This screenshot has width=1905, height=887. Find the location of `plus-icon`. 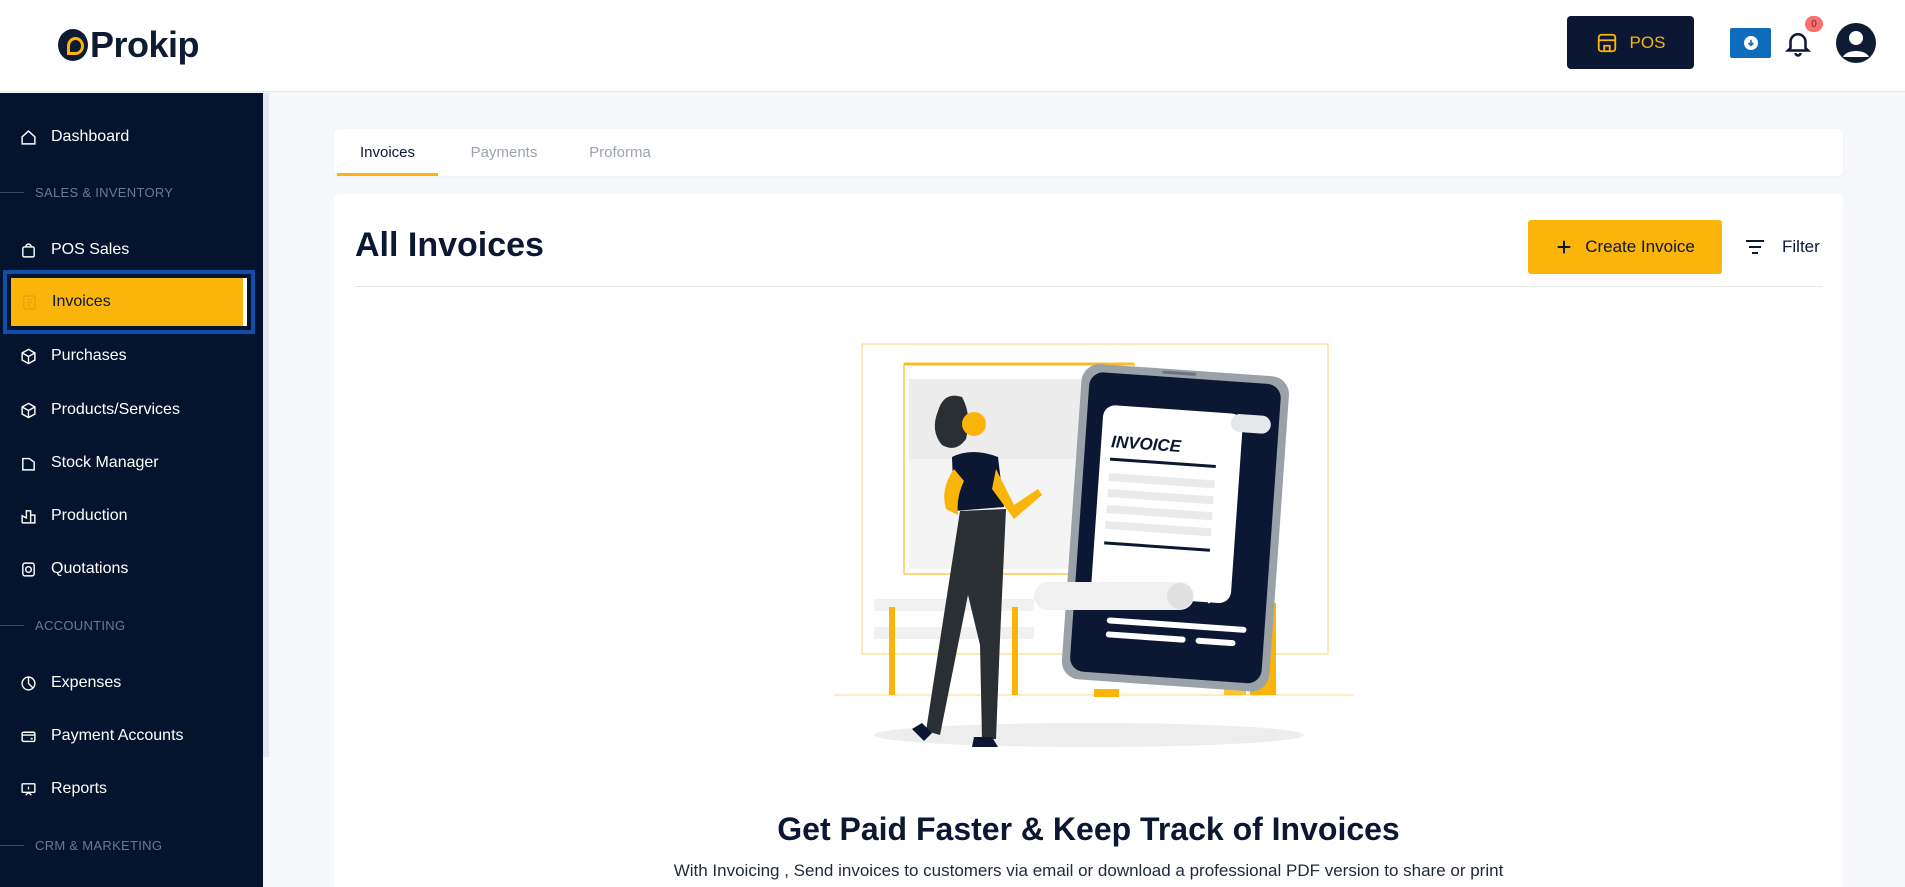

plus-icon is located at coordinates (1564, 247).